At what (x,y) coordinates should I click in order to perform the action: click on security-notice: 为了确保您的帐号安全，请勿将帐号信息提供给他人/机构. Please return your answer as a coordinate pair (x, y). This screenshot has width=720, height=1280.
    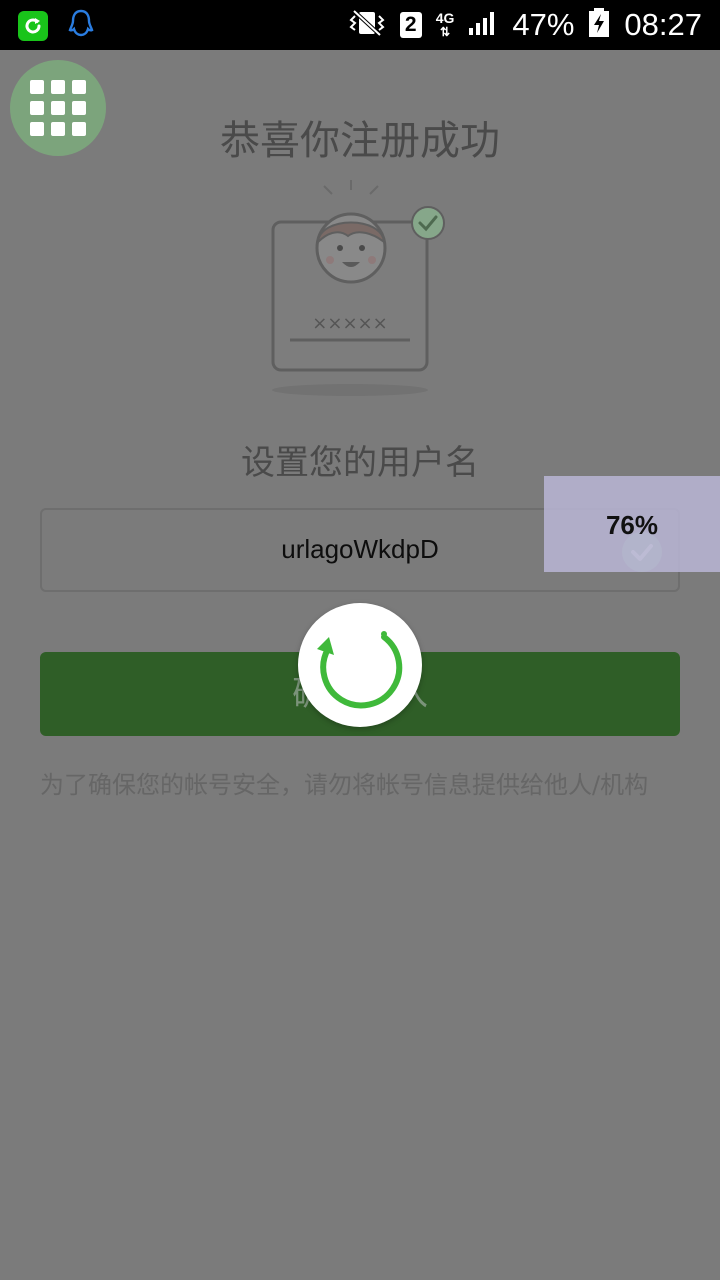
    Looking at the image, I should click on (344, 785).